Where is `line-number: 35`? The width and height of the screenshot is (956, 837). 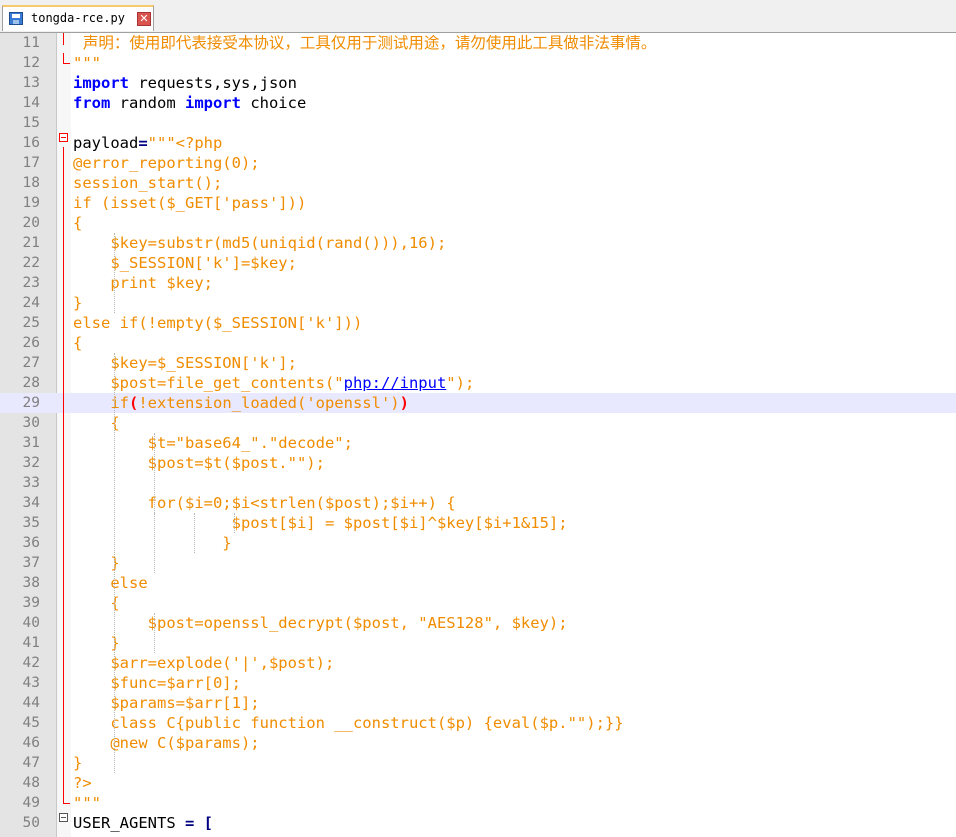
line-number: 35 is located at coordinates (31, 523).